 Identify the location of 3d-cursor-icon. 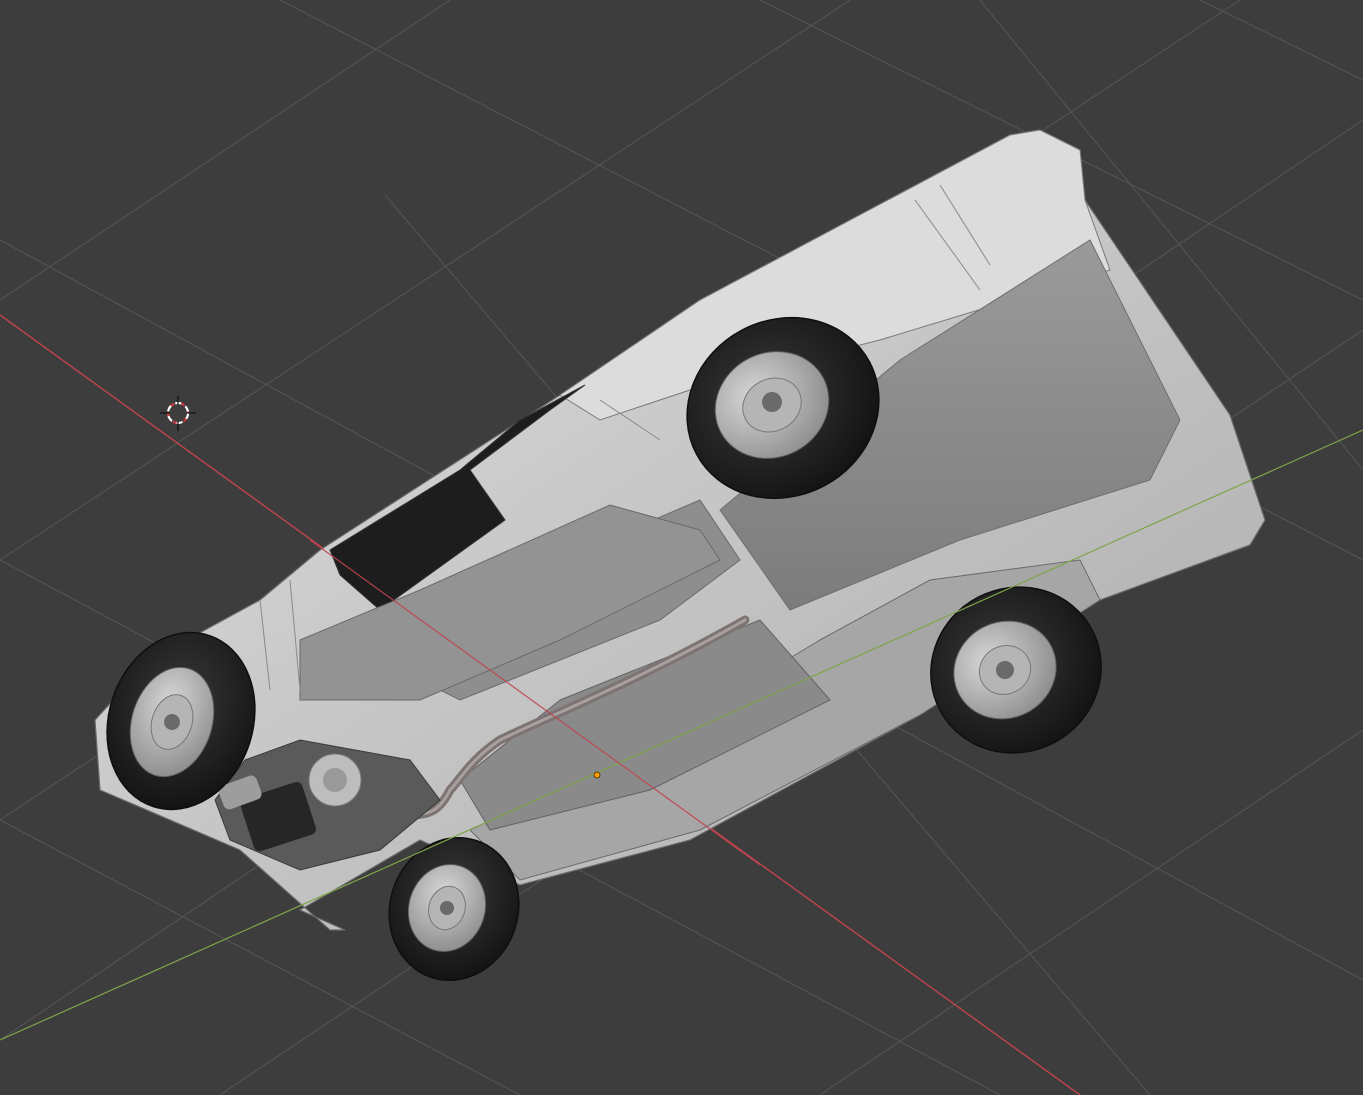
(178, 413).